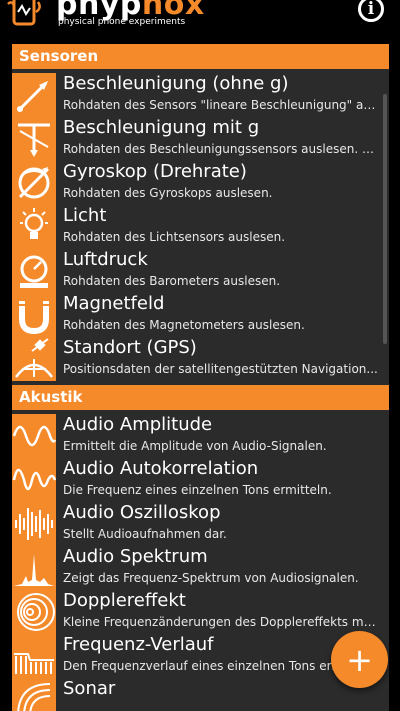 The image size is (400, 711). I want to click on experiment-item: Sonar, so click(200, 694).